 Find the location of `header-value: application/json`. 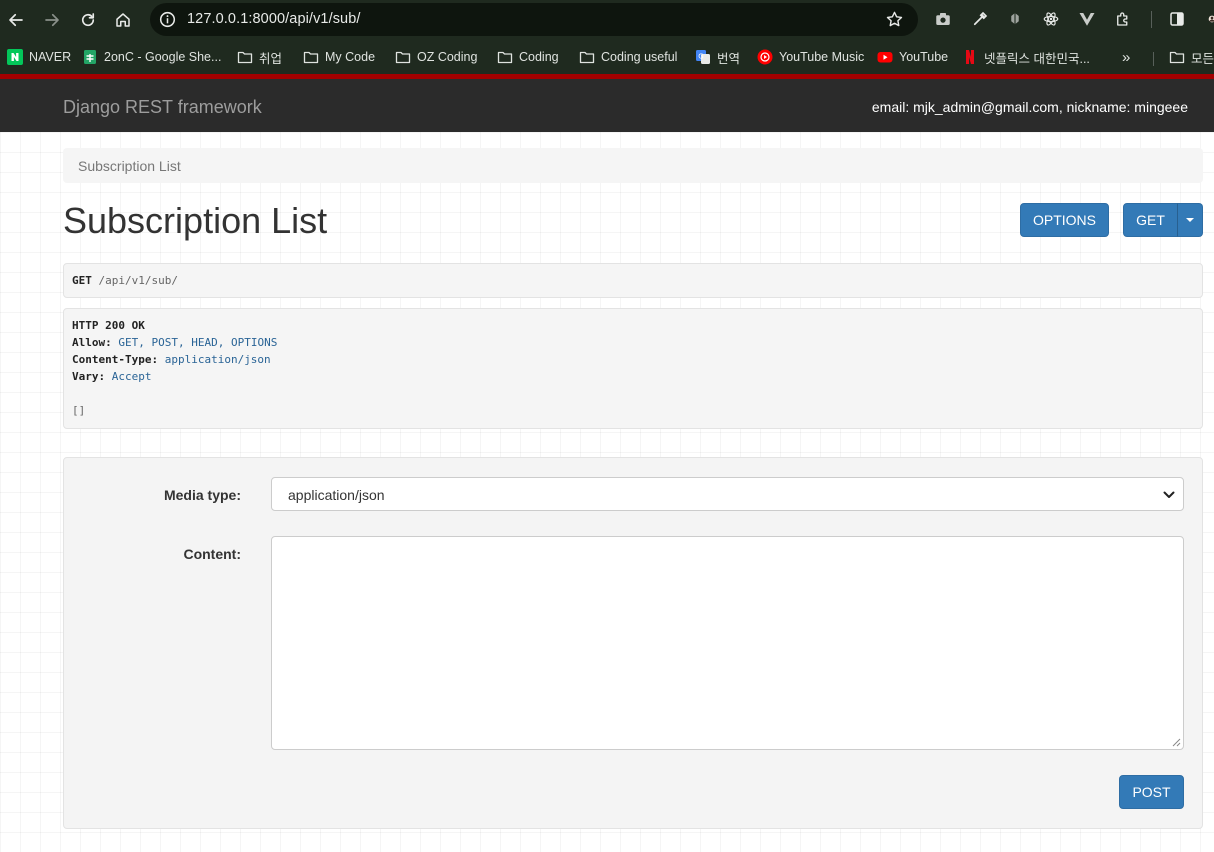

header-value: application/json is located at coordinates (217, 359).